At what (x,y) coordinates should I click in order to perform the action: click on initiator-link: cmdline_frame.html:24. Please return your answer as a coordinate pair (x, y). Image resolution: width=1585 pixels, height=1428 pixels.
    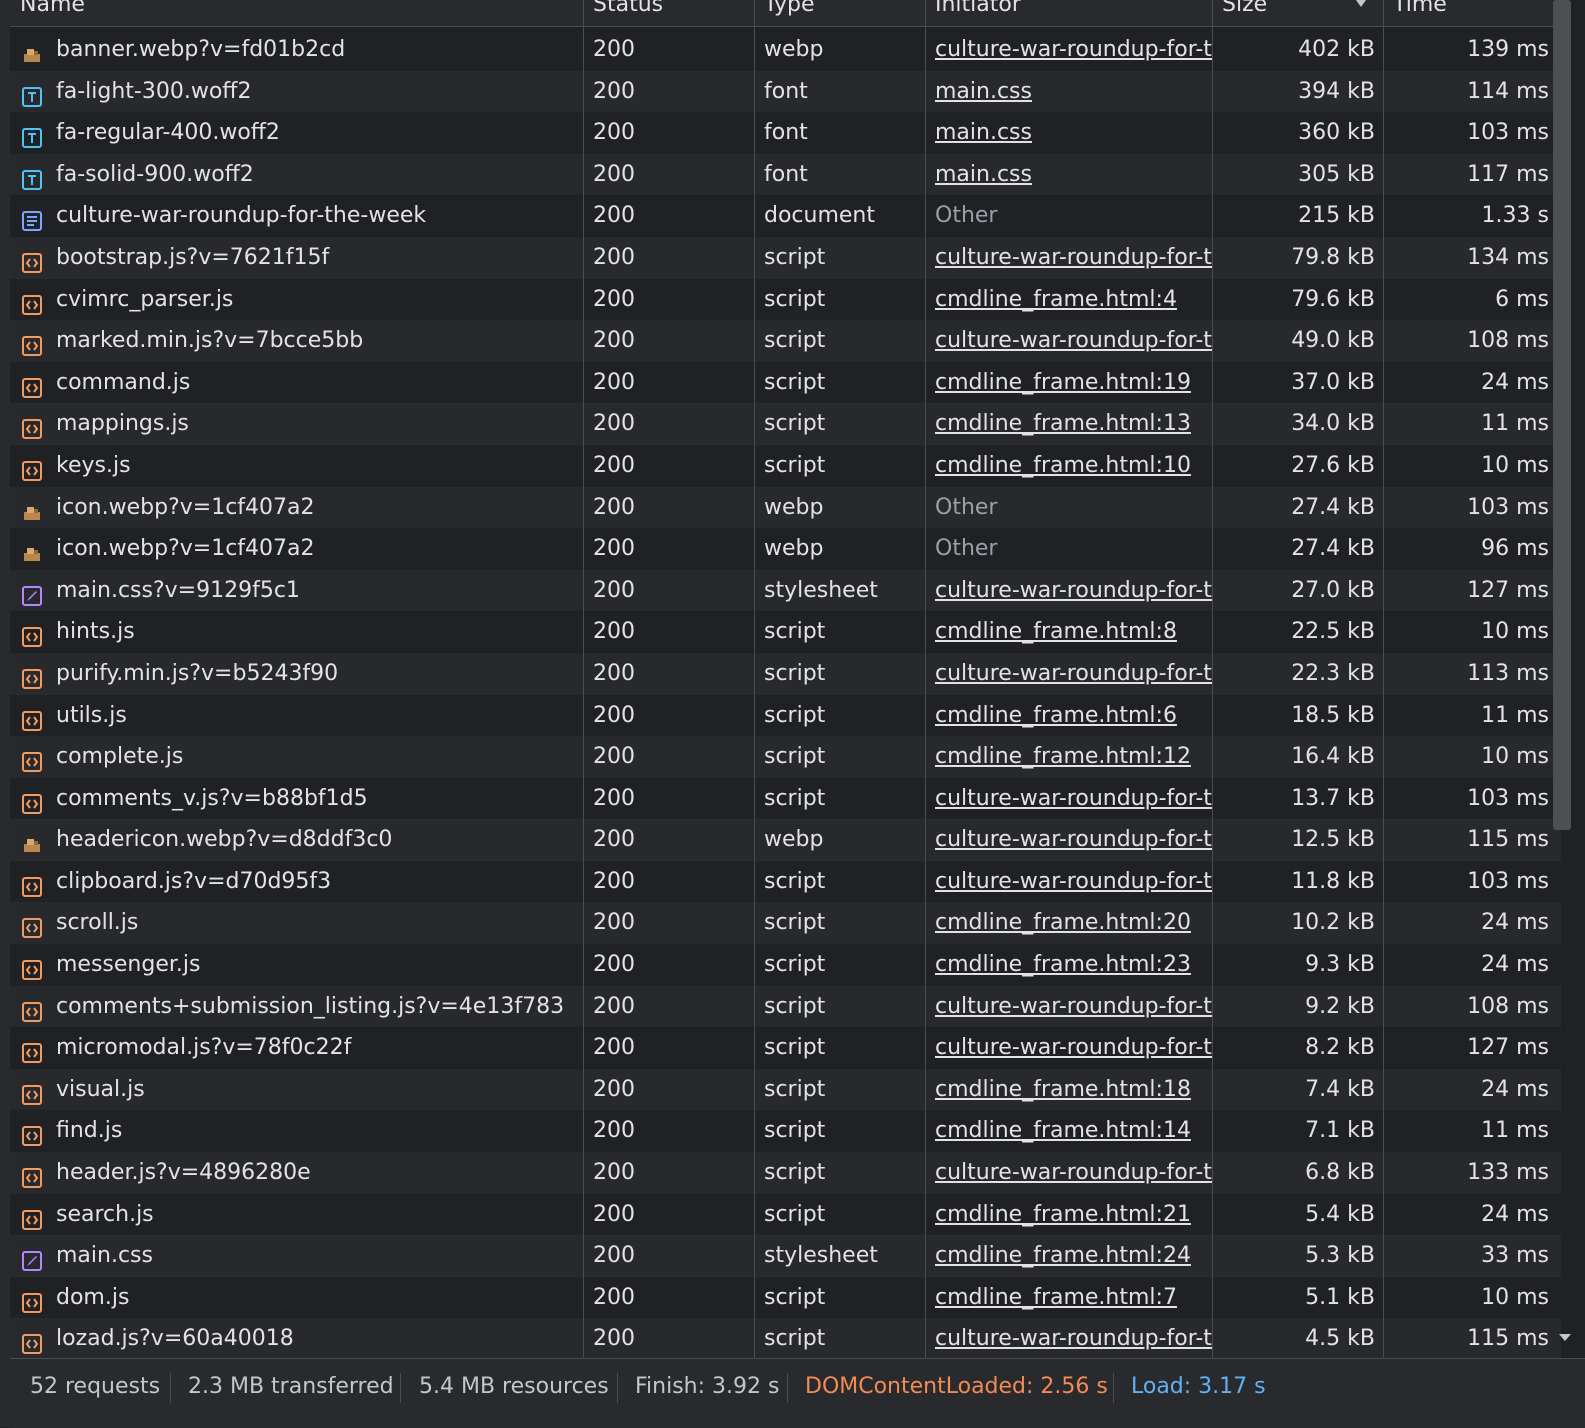
    Looking at the image, I should click on (1063, 1255).